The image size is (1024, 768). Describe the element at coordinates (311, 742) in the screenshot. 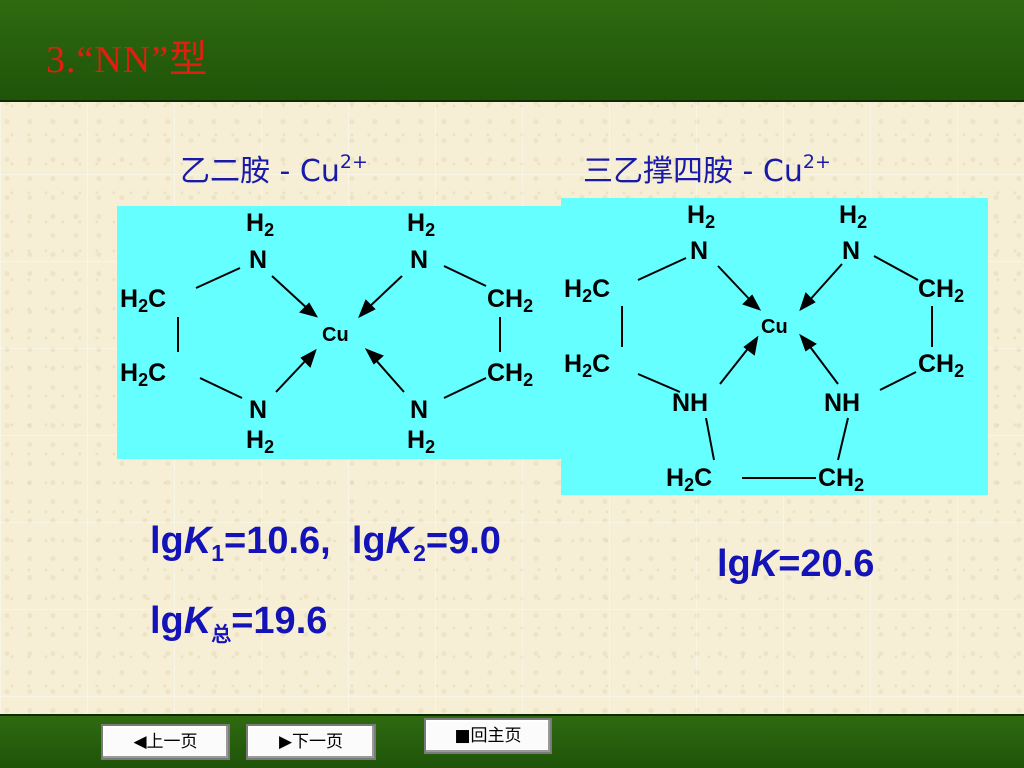

I see `next-page-button: ▶下一页` at that location.